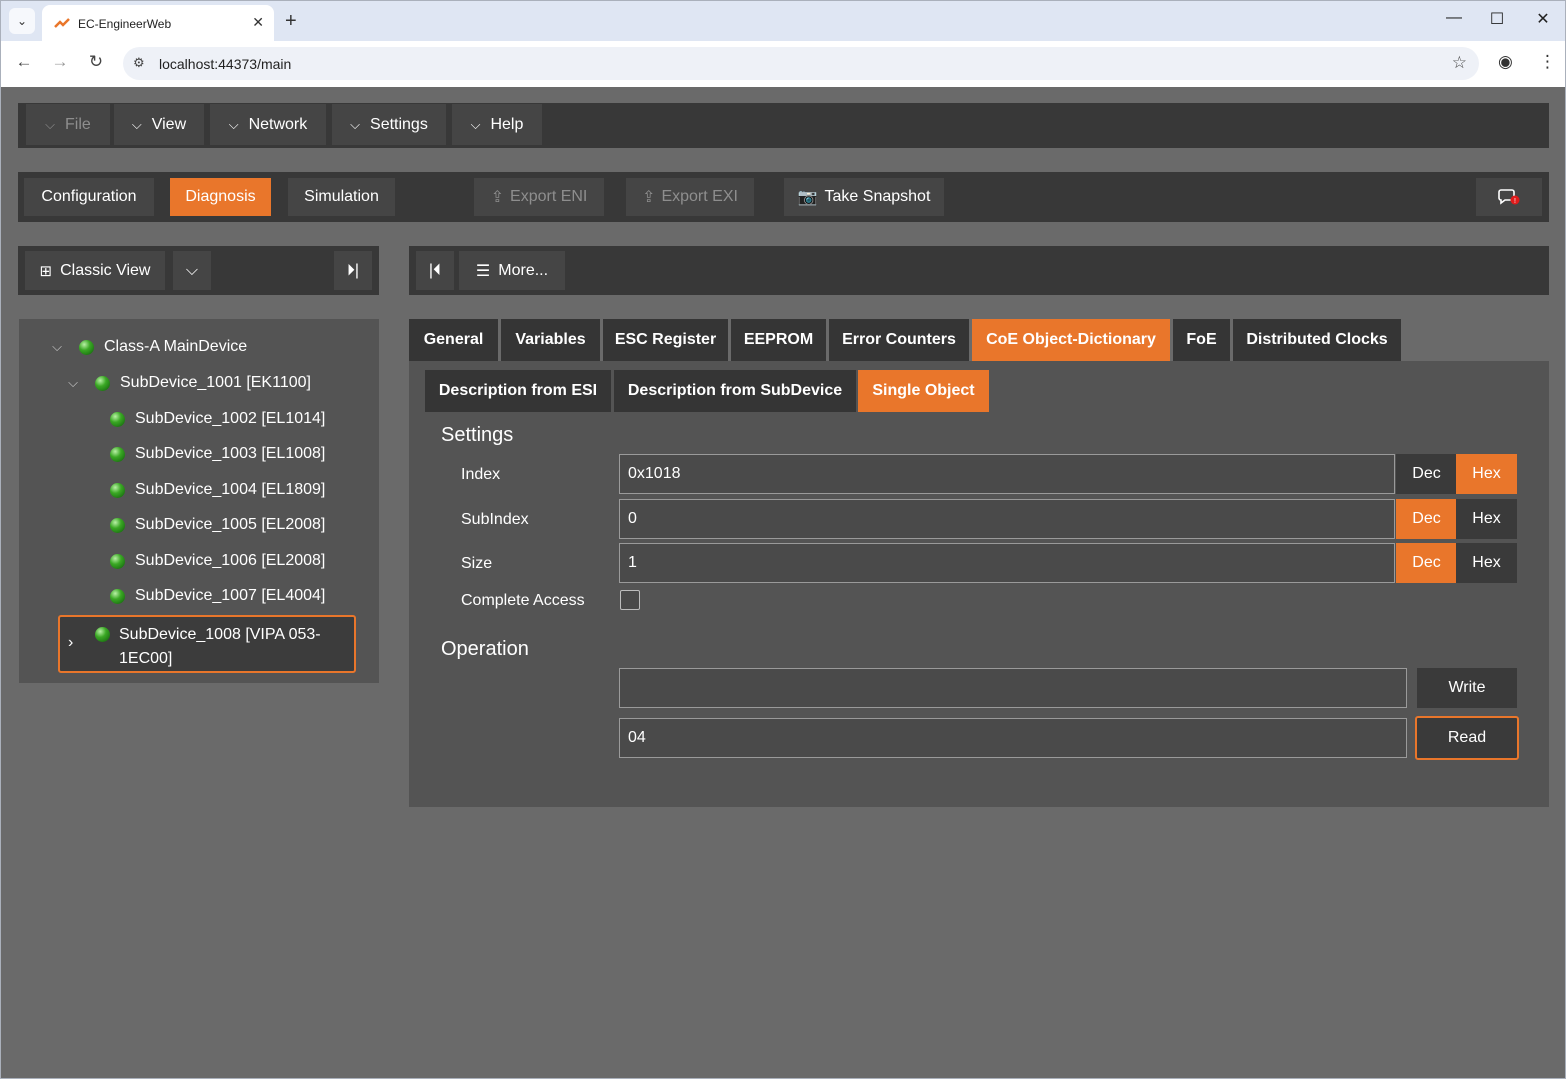  Describe the element at coordinates (217, 454) in the screenshot. I see `tree-item: SubDevice_1003 [EL1008]` at that location.